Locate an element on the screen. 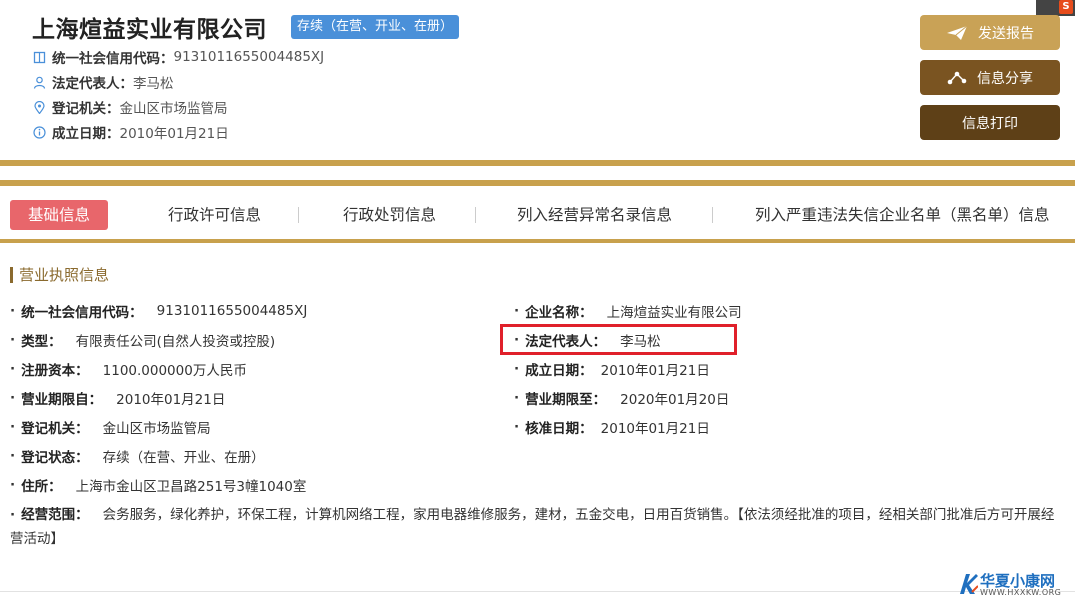 This screenshot has height=599, width=1075. print-button: 信息打印 is located at coordinates (990, 122).